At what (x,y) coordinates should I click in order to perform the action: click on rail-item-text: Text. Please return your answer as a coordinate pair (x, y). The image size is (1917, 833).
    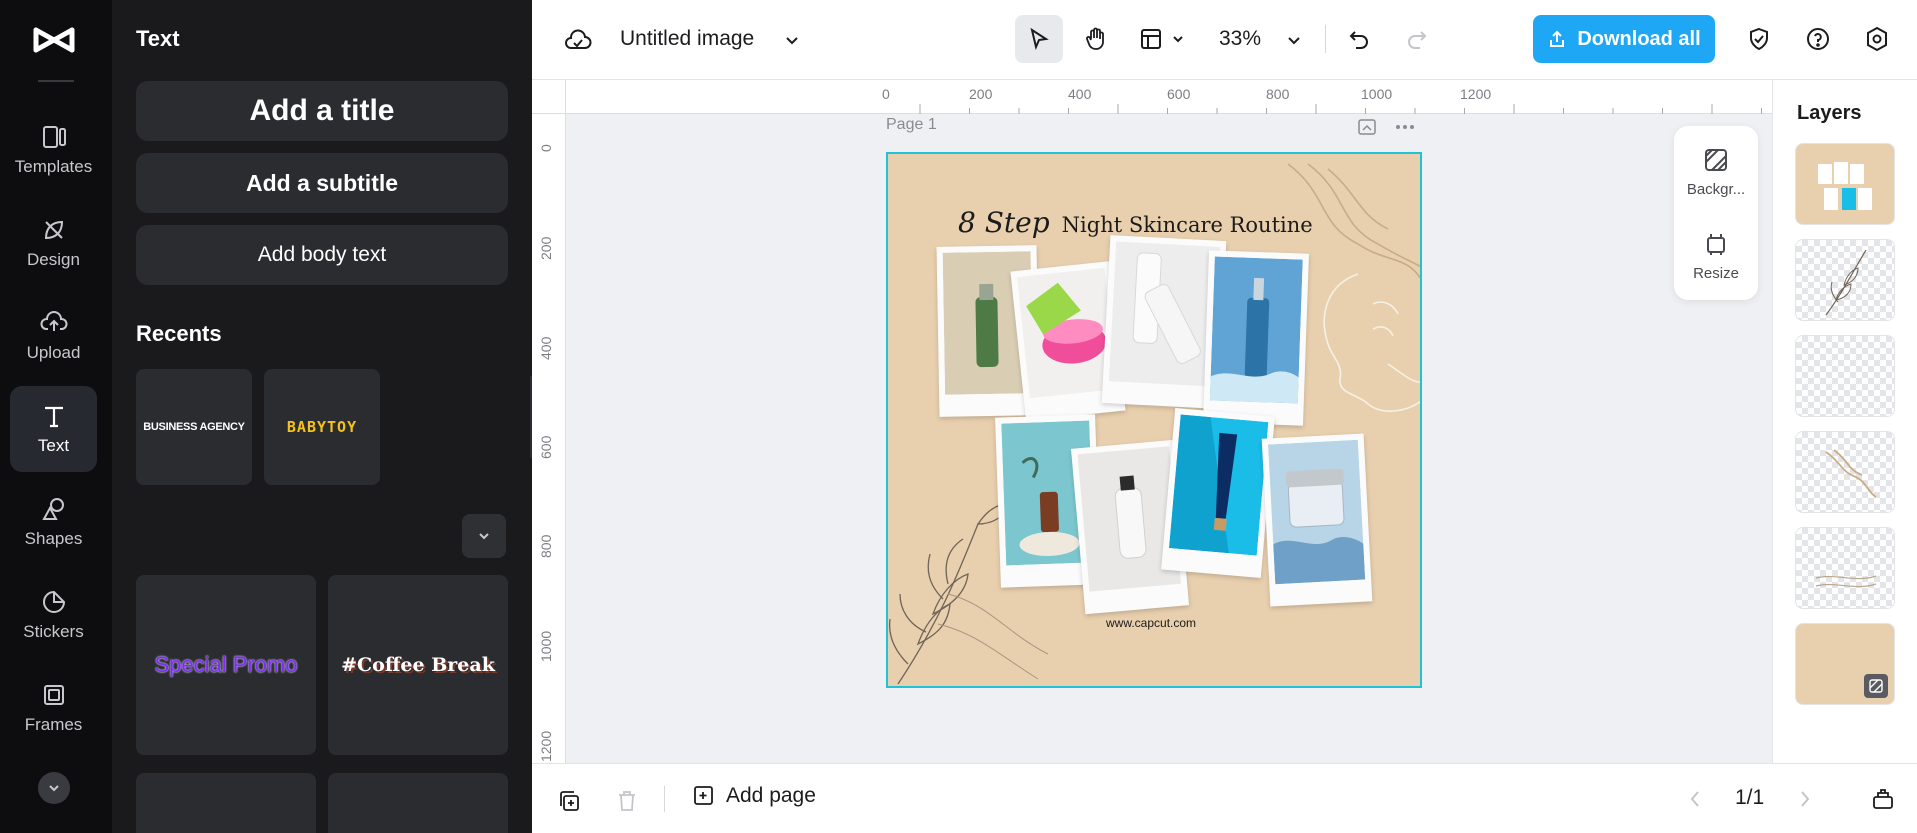
    Looking at the image, I should click on (53, 429).